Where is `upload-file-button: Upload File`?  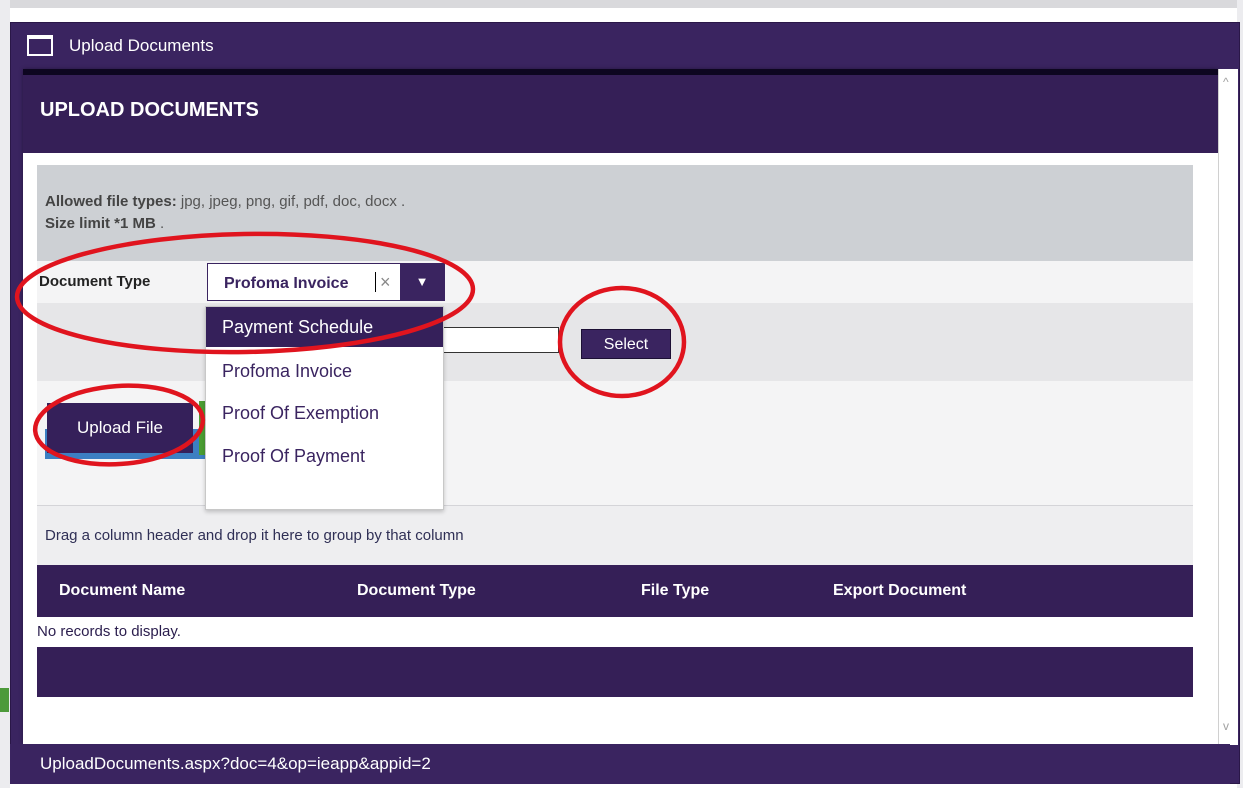
upload-file-button: Upload File is located at coordinates (120, 428).